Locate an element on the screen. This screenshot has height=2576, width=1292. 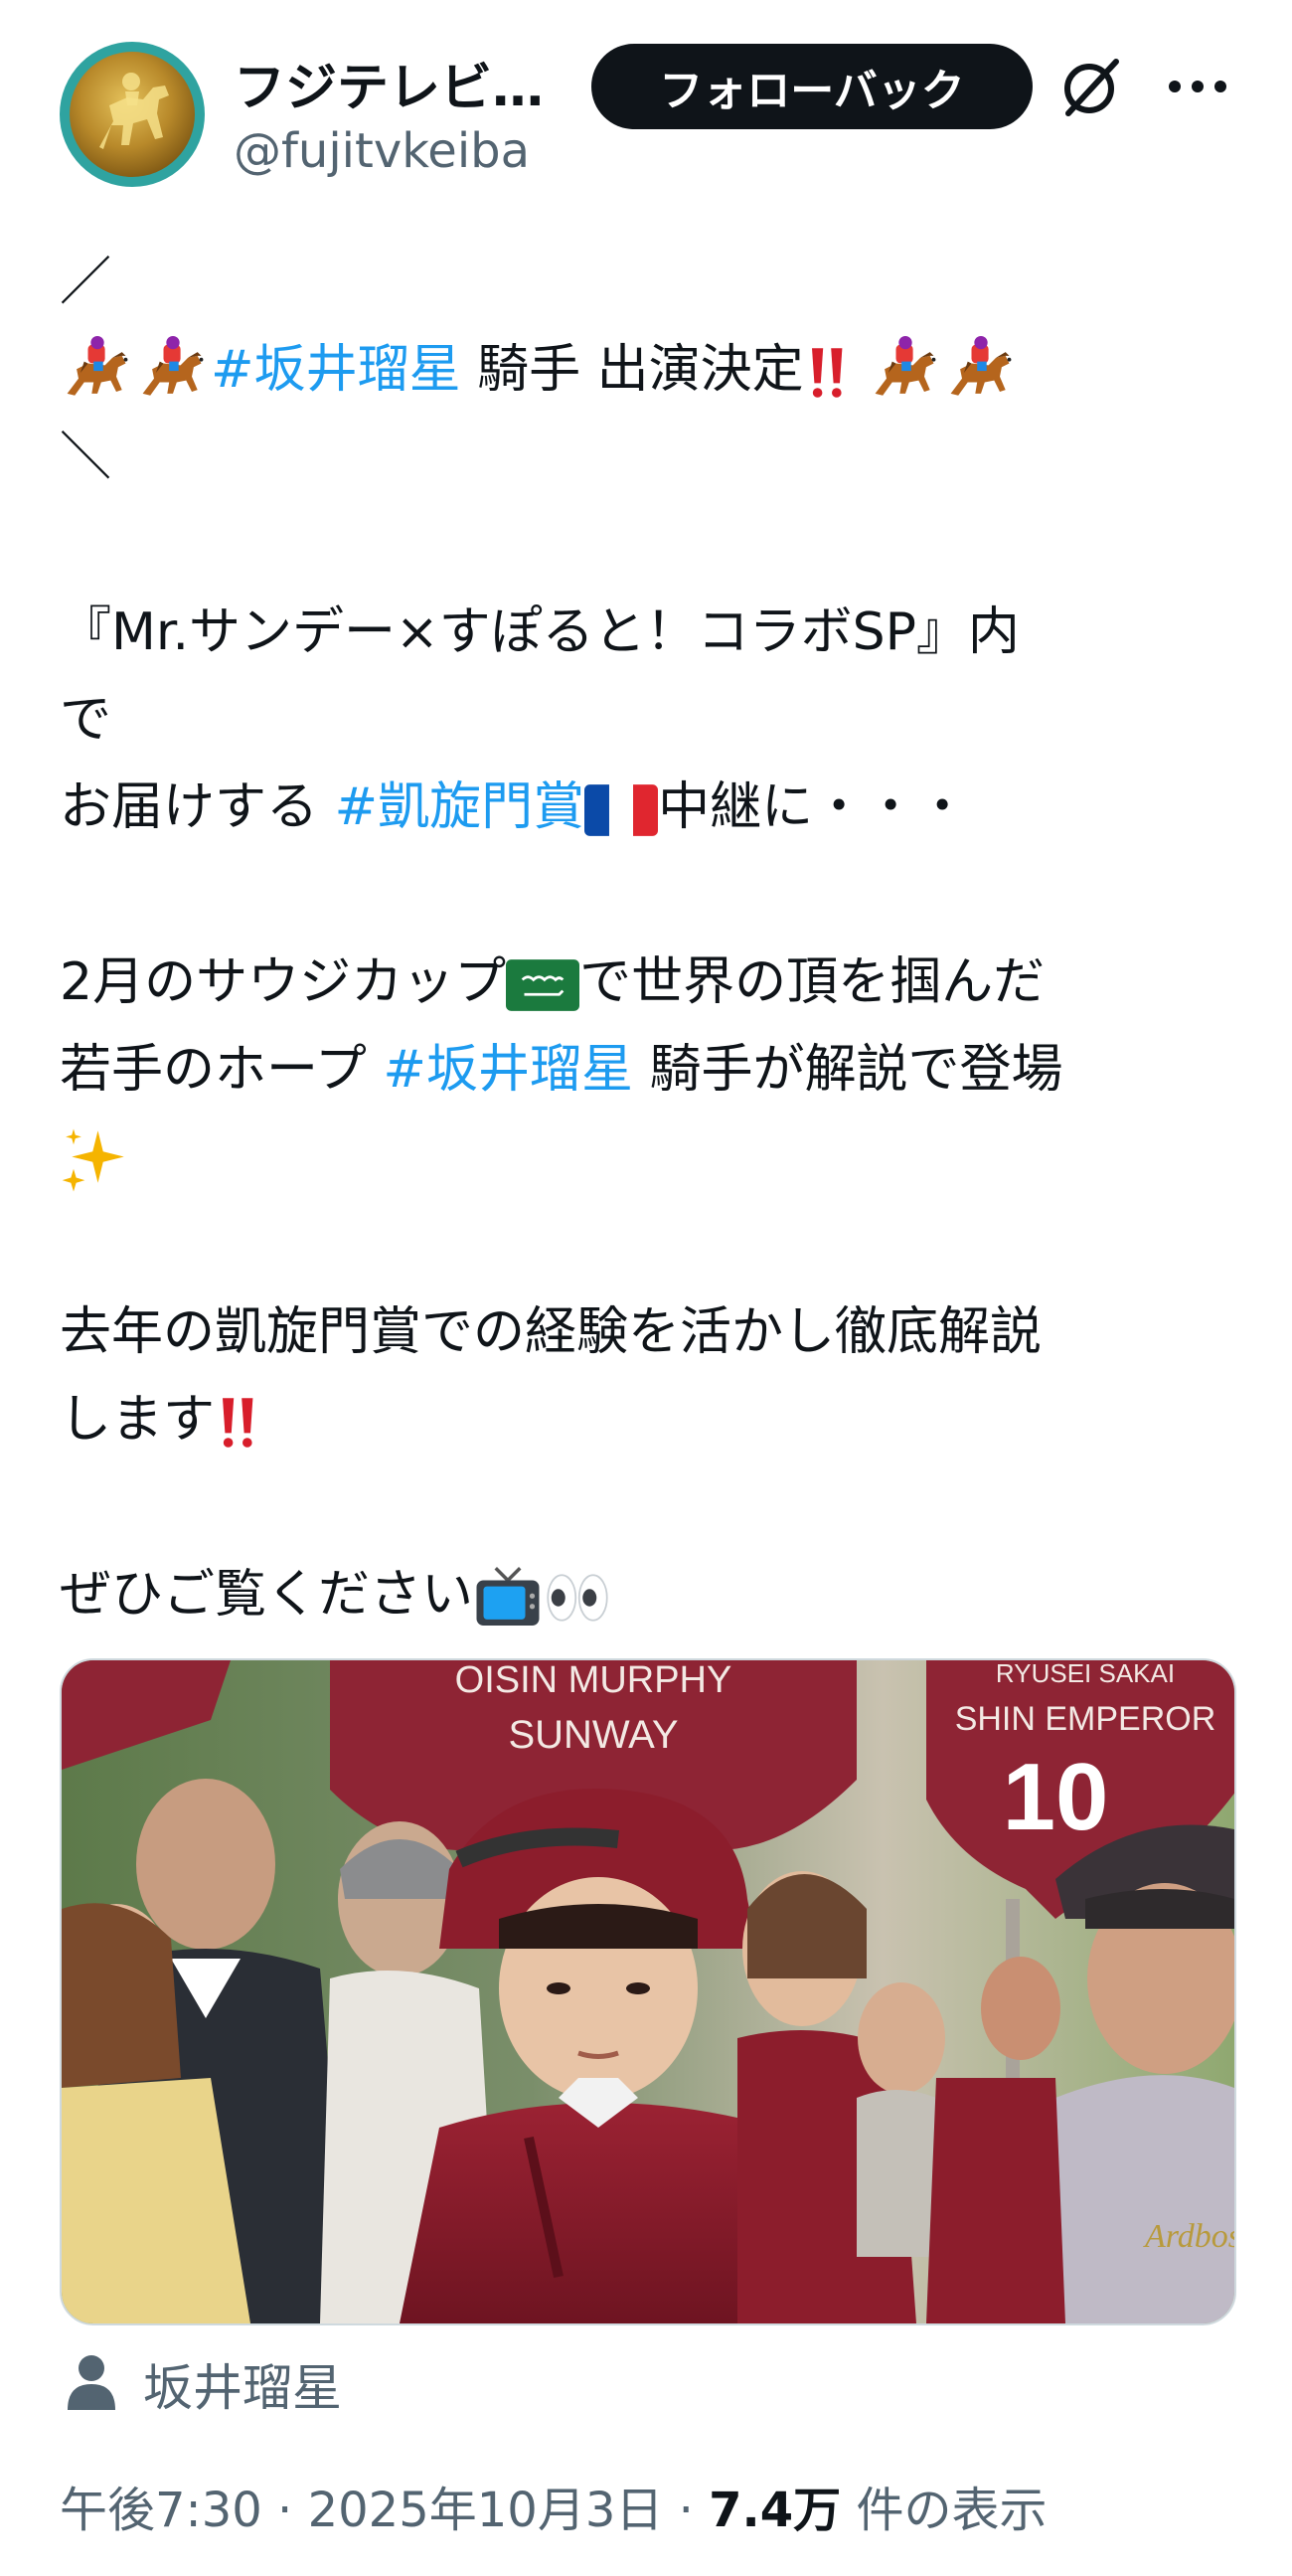
more-dots-icon is located at coordinates (1197, 86).